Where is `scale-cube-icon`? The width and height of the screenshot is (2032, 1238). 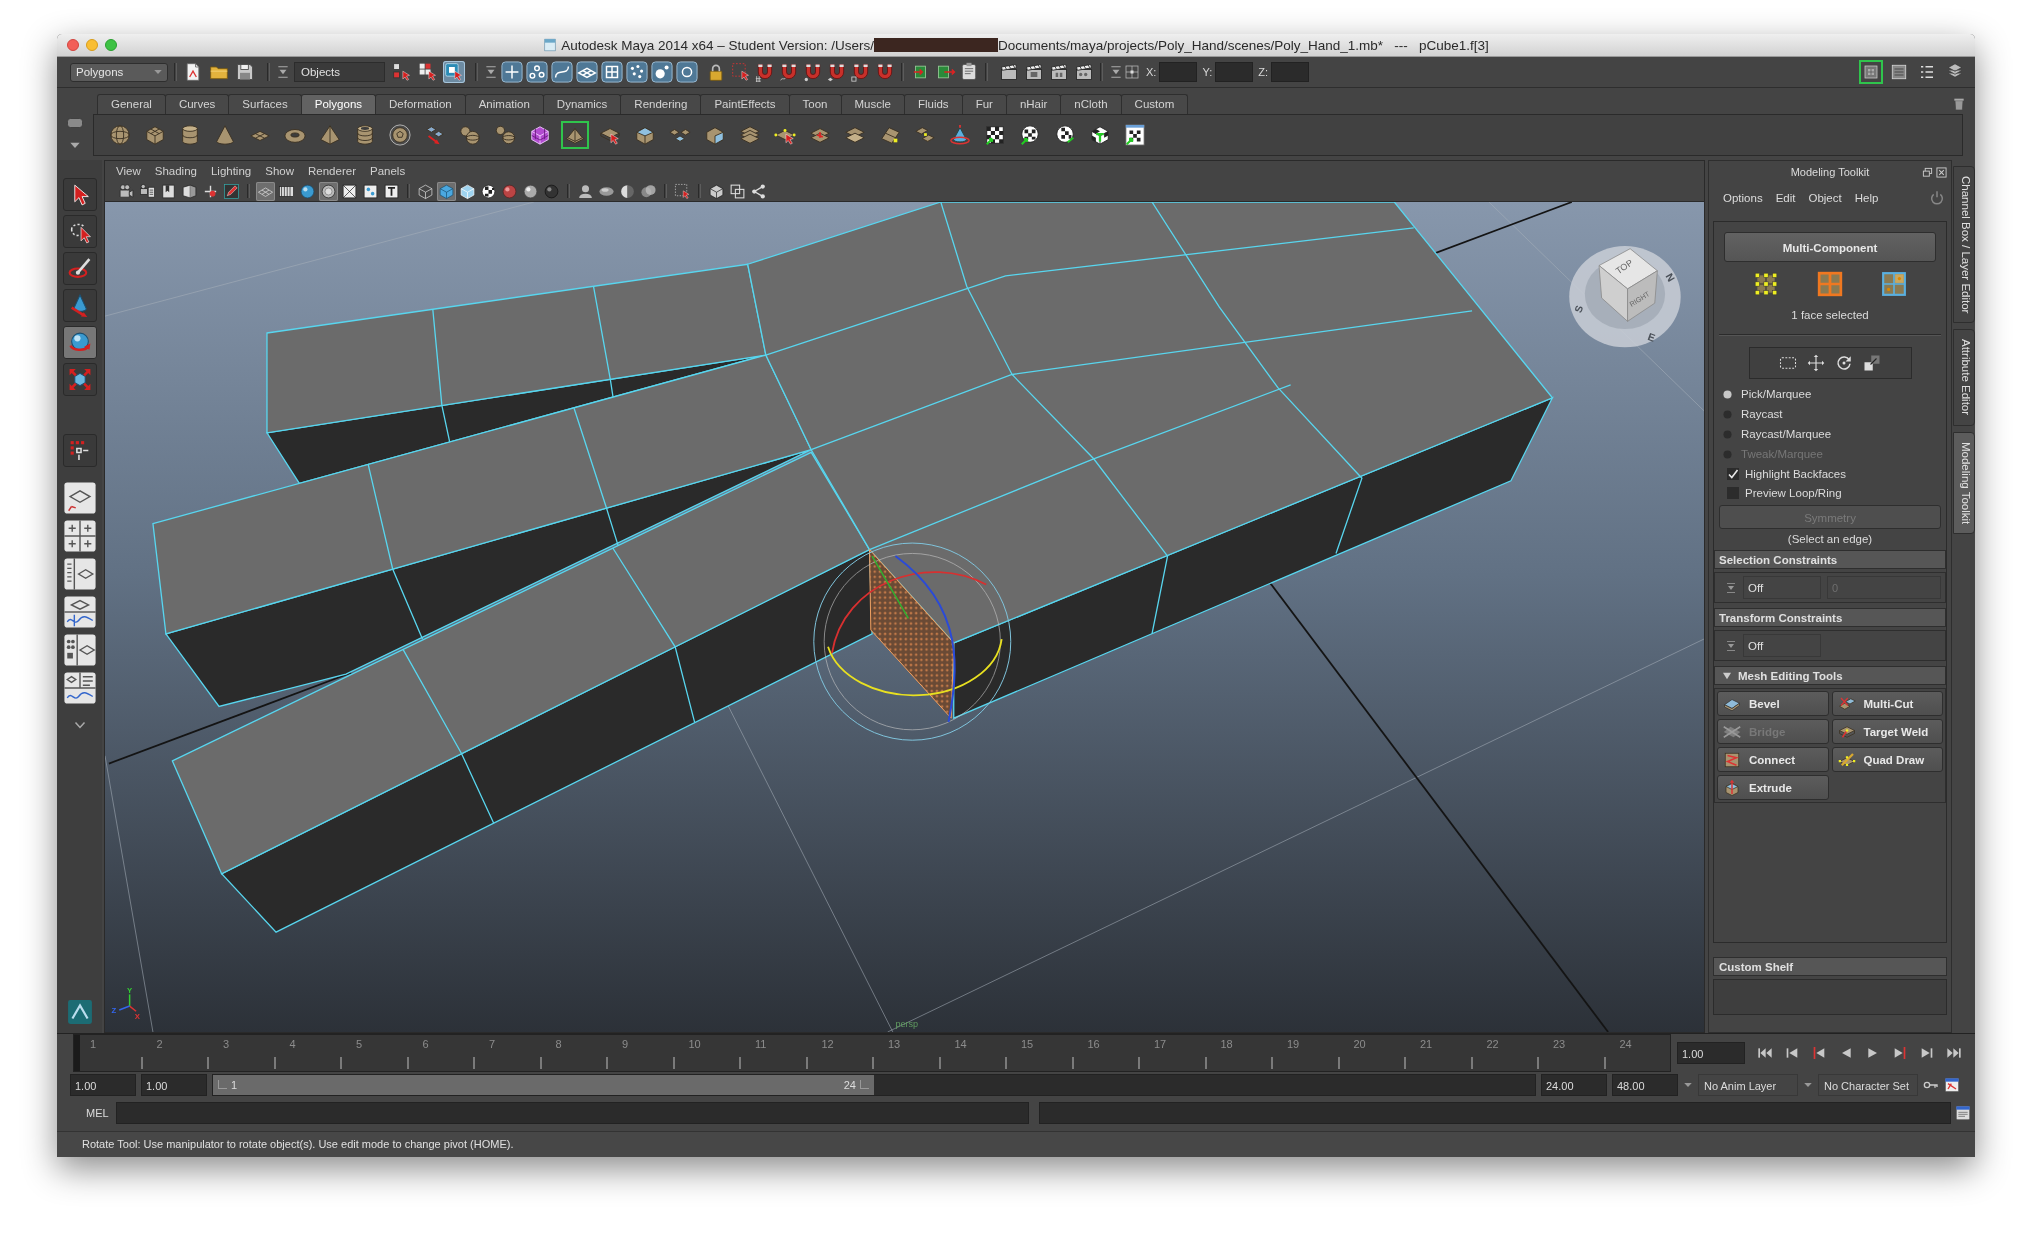
scale-cube-icon is located at coordinates (79, 379).